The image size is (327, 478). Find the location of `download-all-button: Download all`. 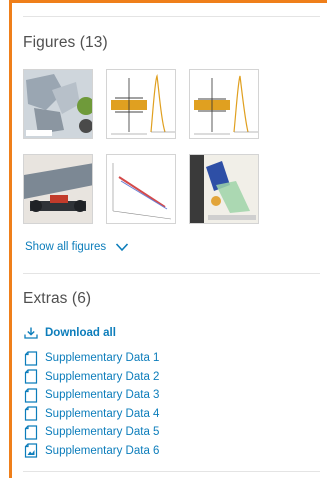

download-all-button: Download all is located at coordinates (70, 333).